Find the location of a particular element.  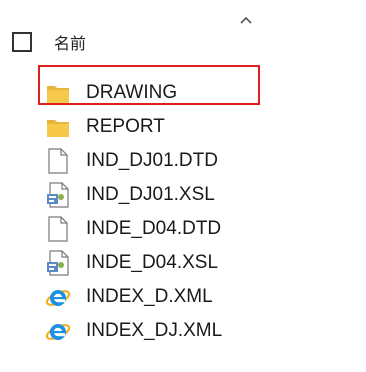

name-column-header: 名前 is located at coordinates (70, 42).